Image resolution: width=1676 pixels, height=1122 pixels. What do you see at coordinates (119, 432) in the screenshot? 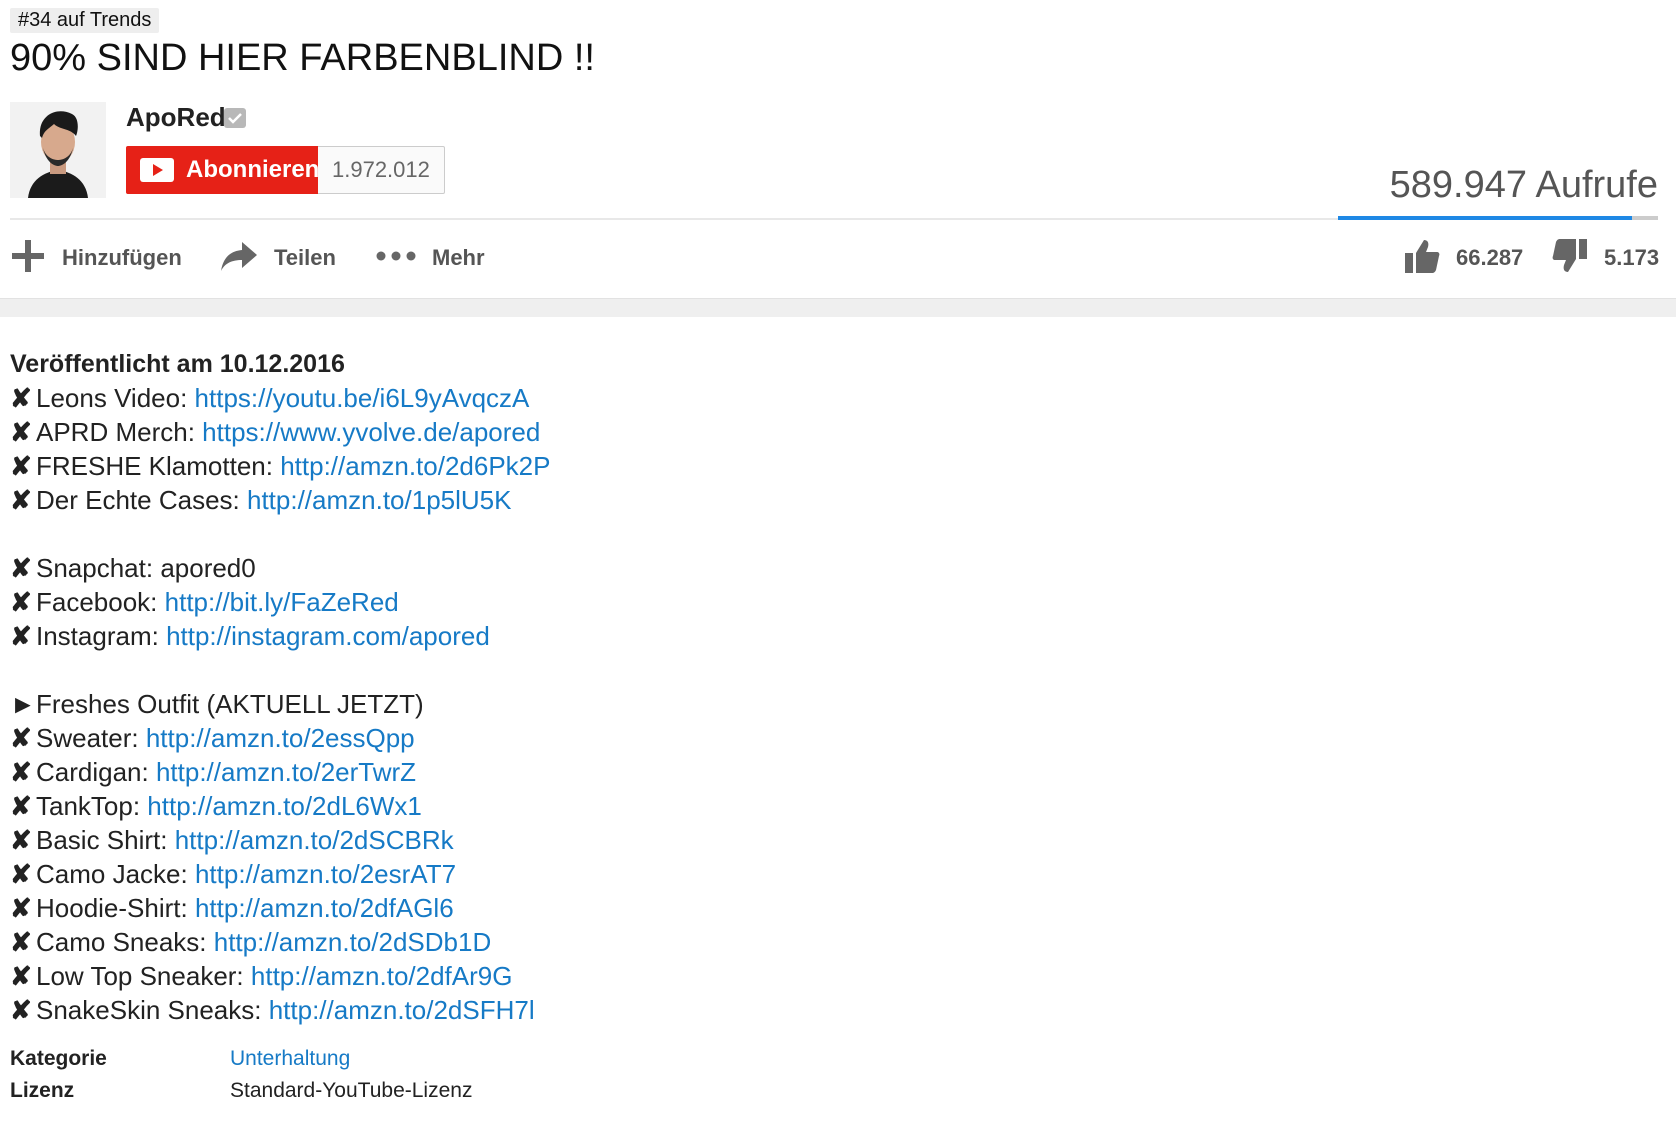
I see `description-text: APRD Merch:` at bounding box center [119, 432].